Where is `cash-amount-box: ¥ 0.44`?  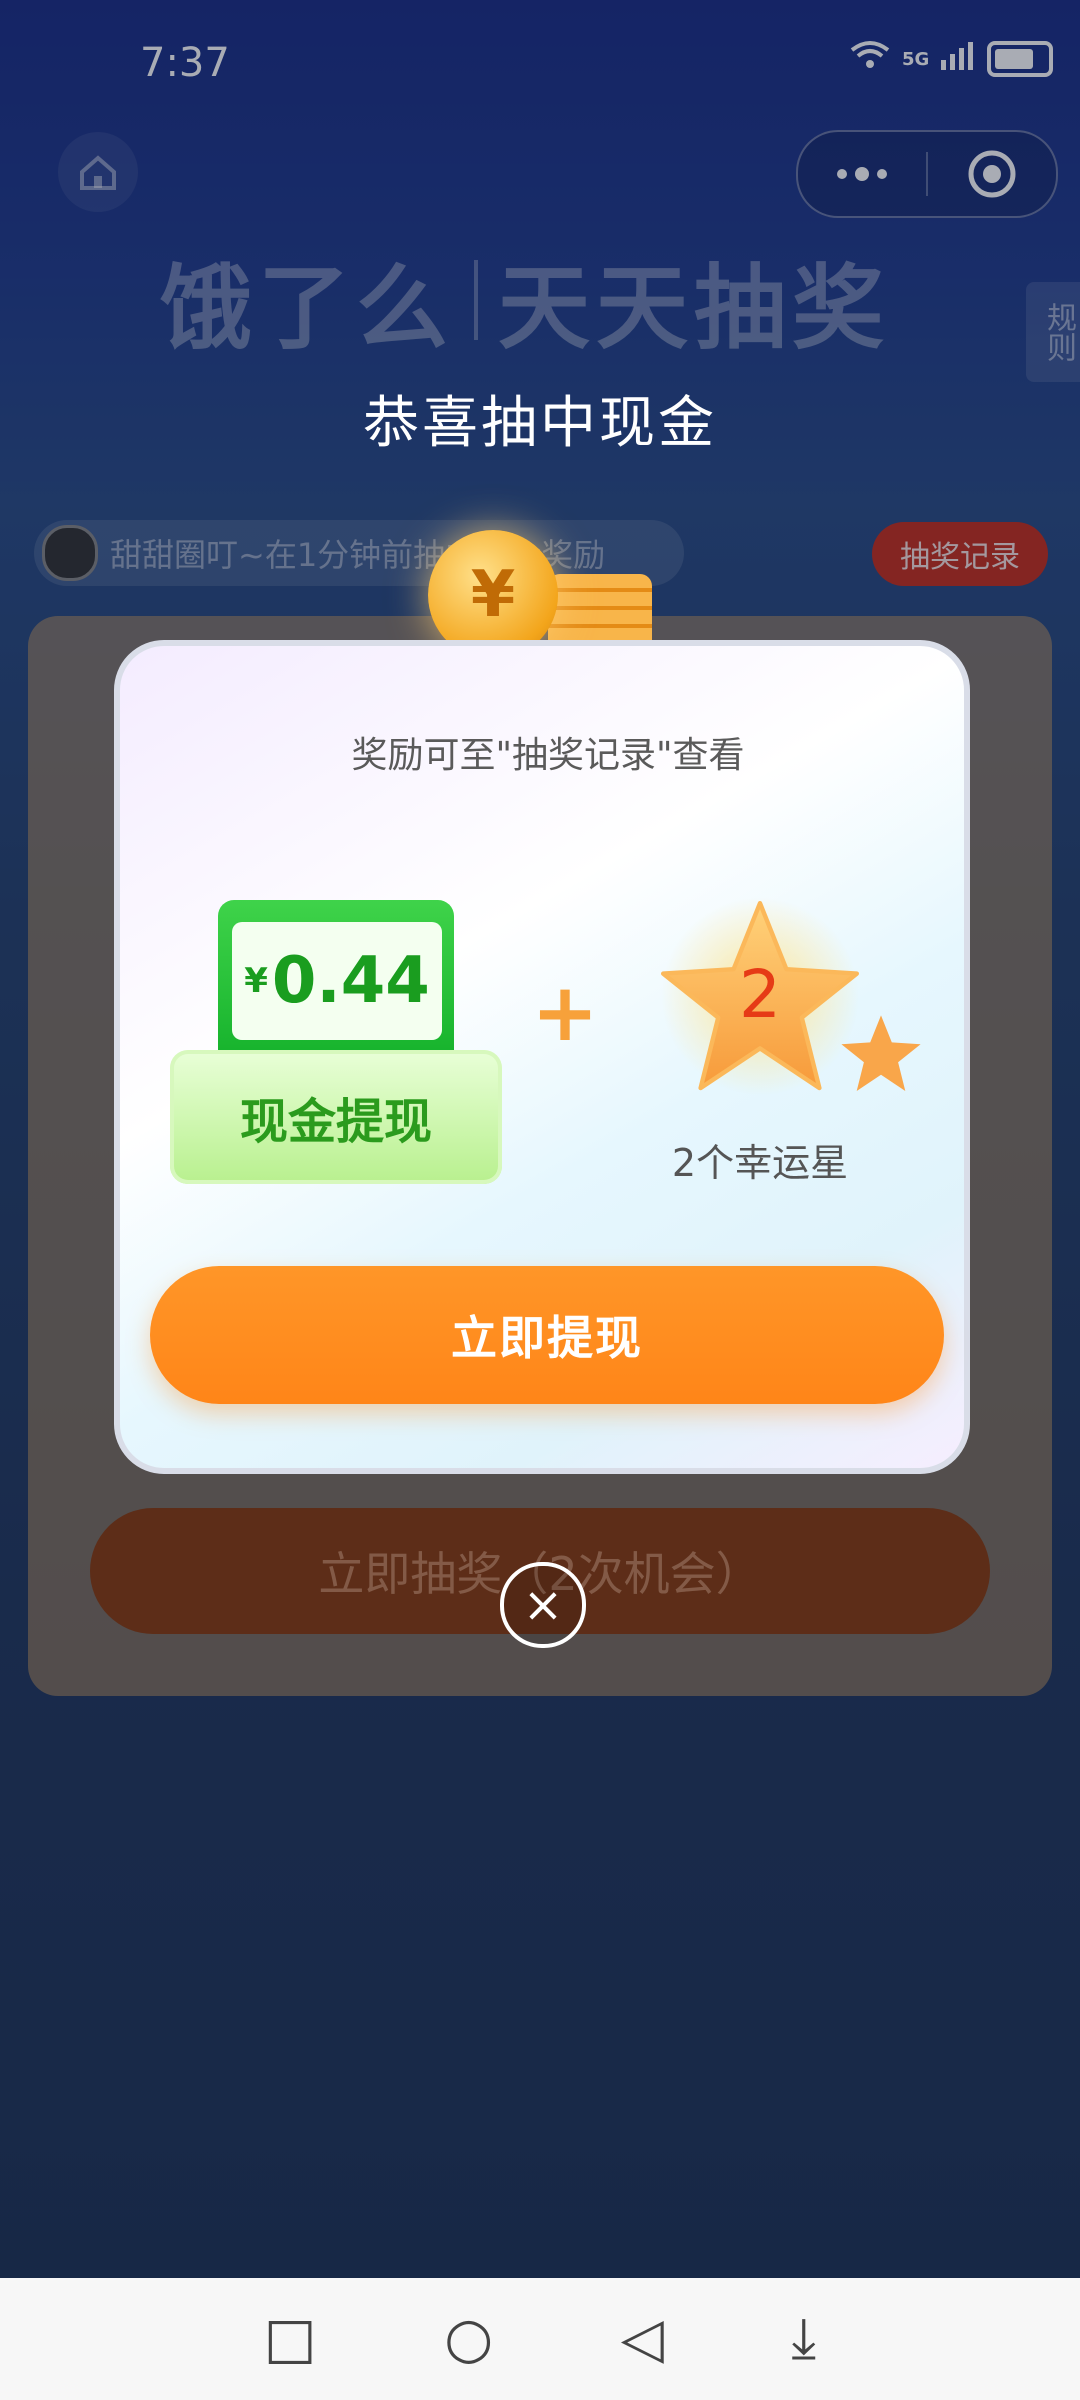 cash-amount-box: ¥ 0.44 is located at coordinates (337, 981).